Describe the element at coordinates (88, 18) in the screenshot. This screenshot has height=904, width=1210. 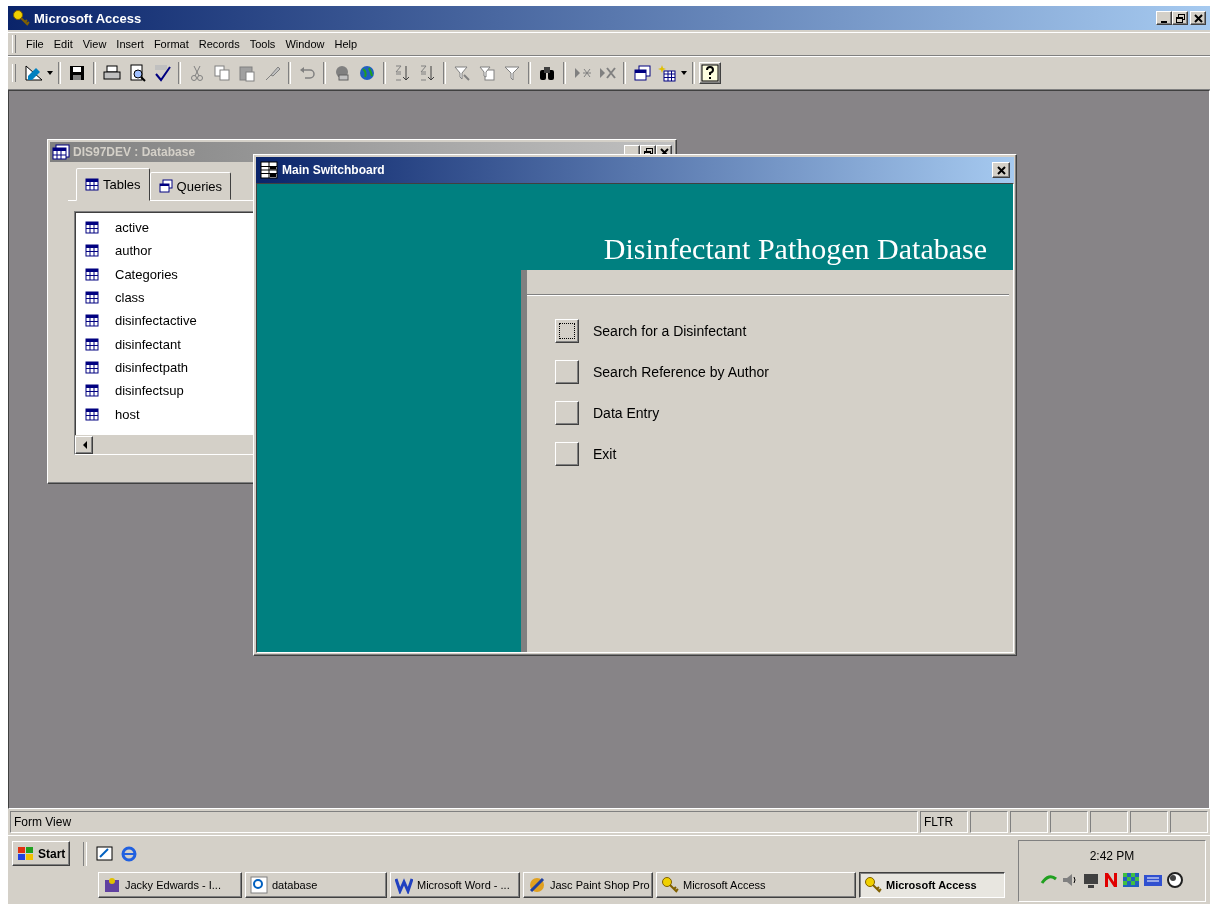
I see `app-title: Microsoft Access` at that location.